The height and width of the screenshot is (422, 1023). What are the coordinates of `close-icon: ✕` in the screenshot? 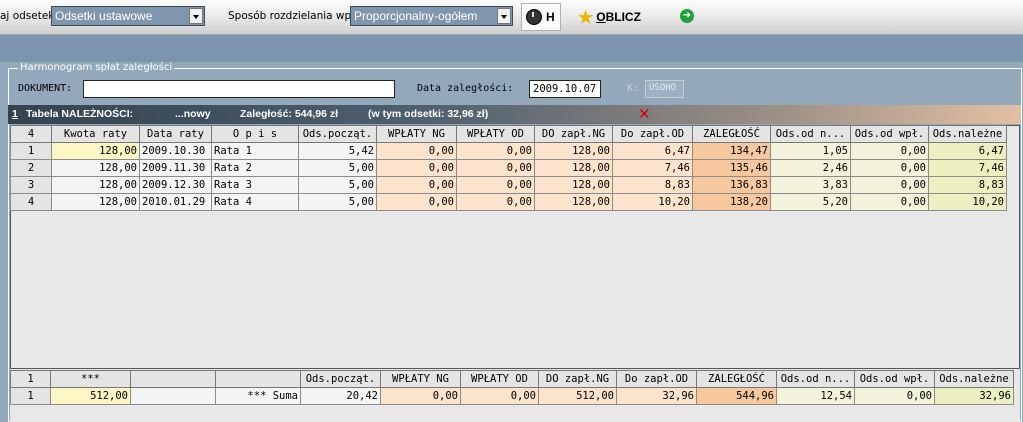 It's located at (644, 114).